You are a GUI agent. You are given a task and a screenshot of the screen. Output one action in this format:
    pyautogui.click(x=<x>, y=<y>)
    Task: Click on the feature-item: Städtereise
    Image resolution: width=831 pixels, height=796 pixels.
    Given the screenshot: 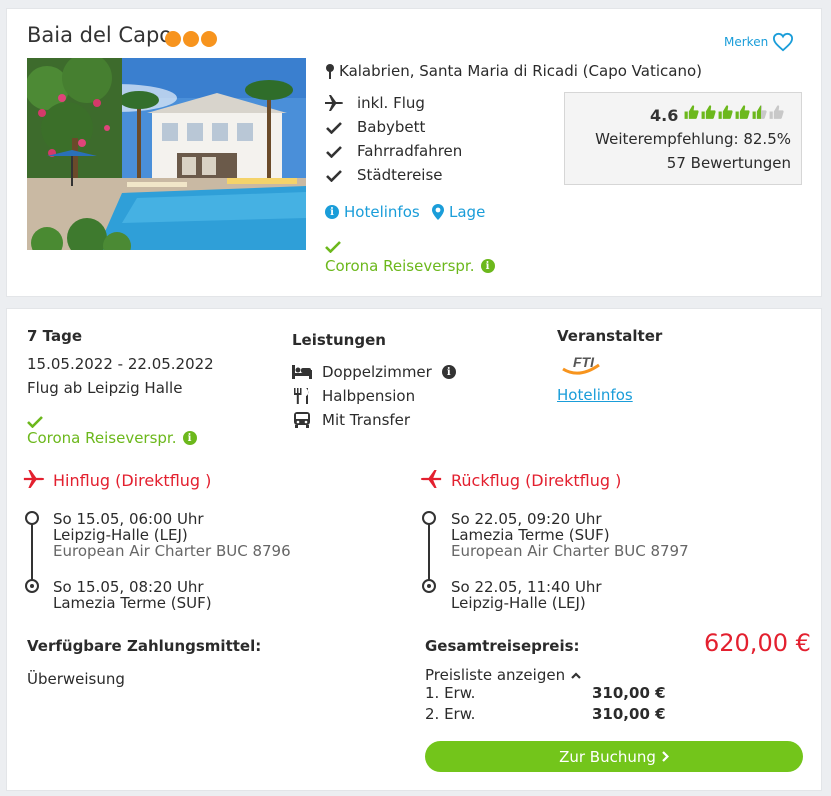 What is the action you would take?
    pyautogui.click(x=384, y=175)
    